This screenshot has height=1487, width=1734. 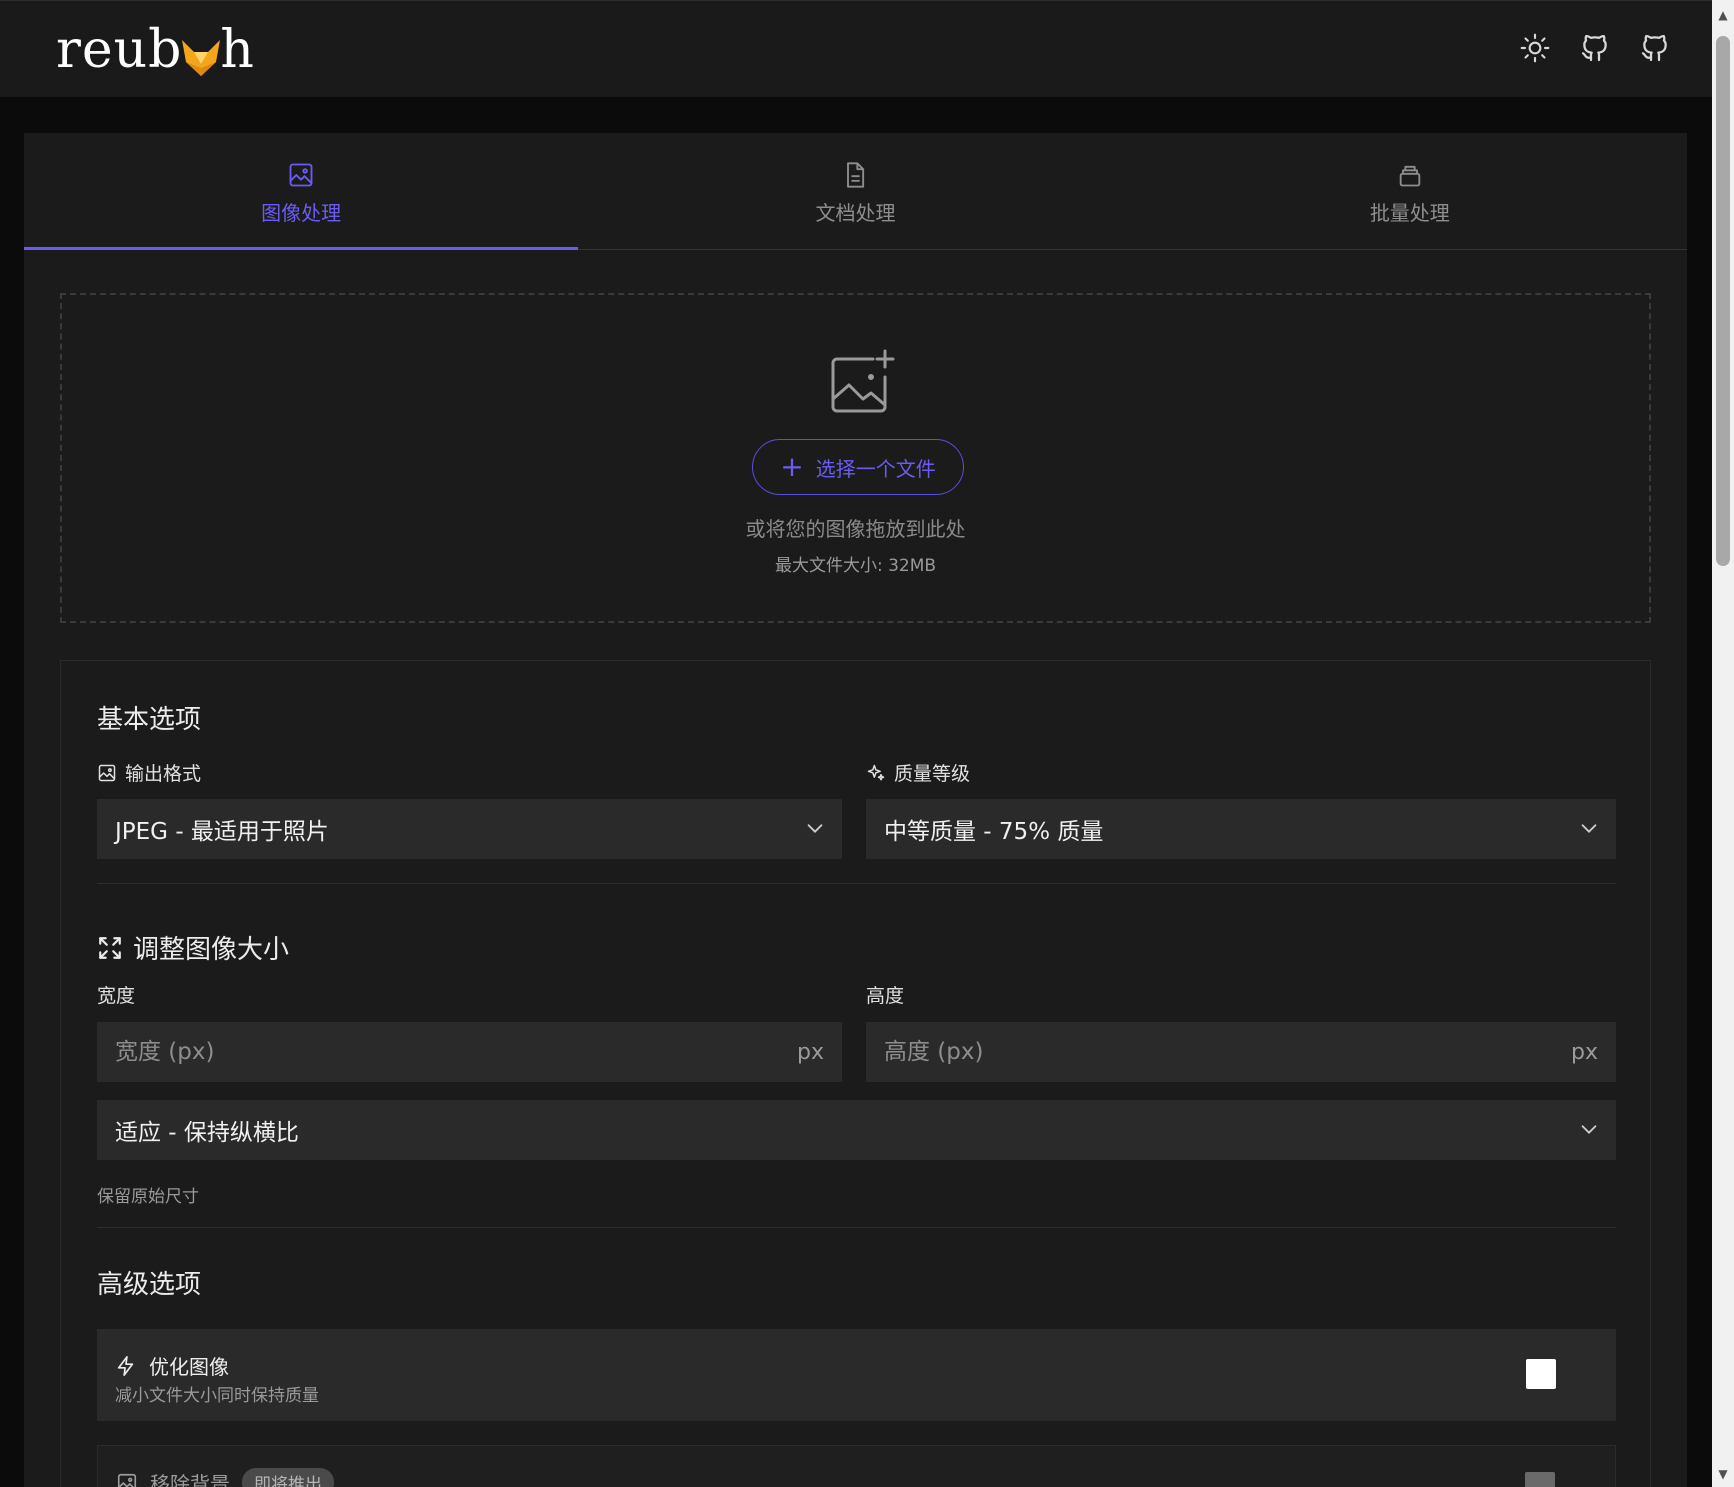 I want to click on stack-icon, so click(x=1410, y=175).